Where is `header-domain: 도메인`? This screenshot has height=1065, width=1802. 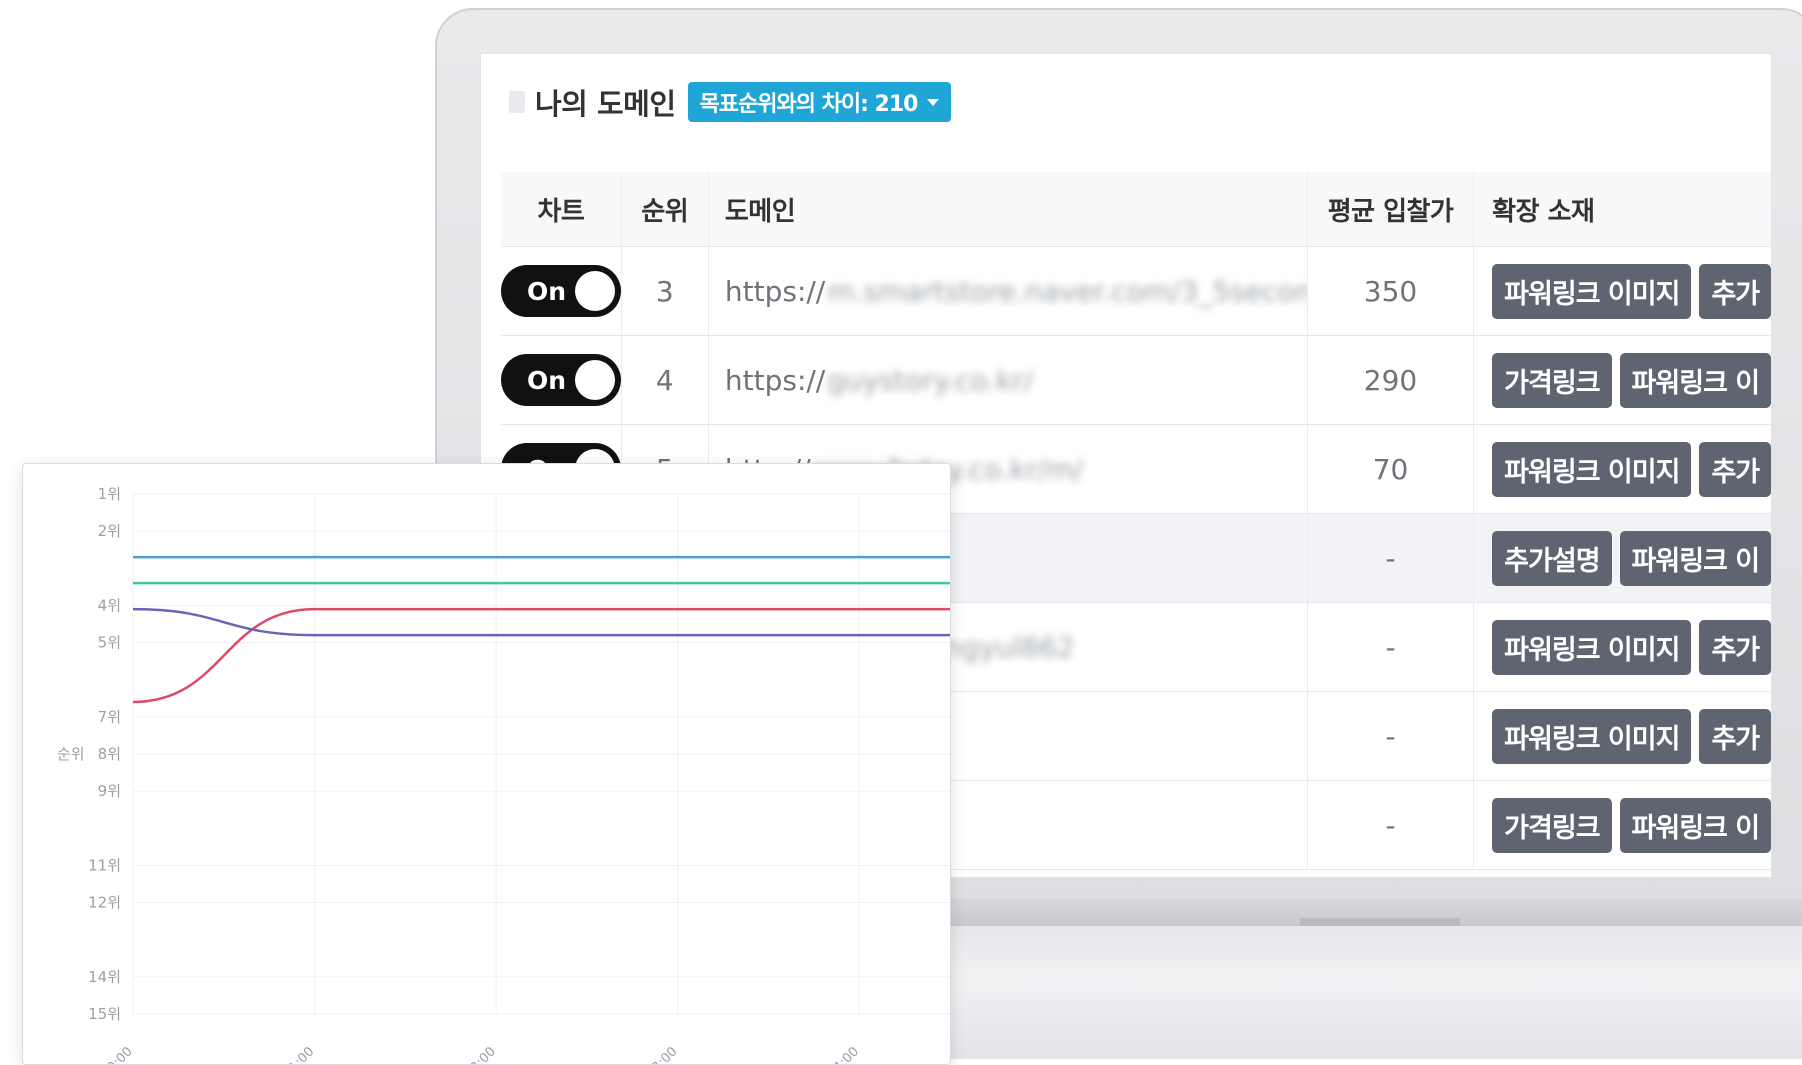
header-domain: 도메인 is located at coordinates (1008, 209).